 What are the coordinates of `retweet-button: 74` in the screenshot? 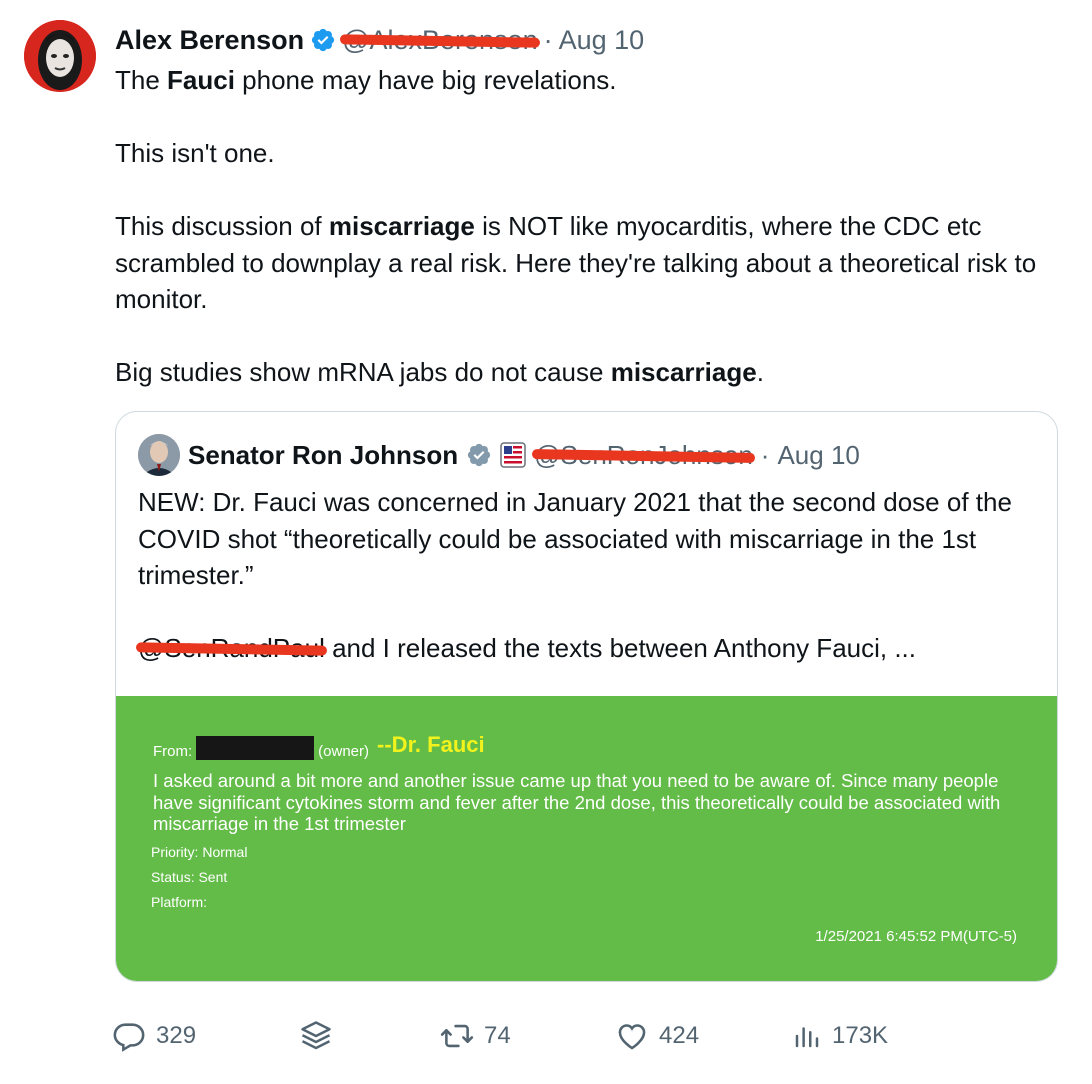 It's located at (475, 1036).